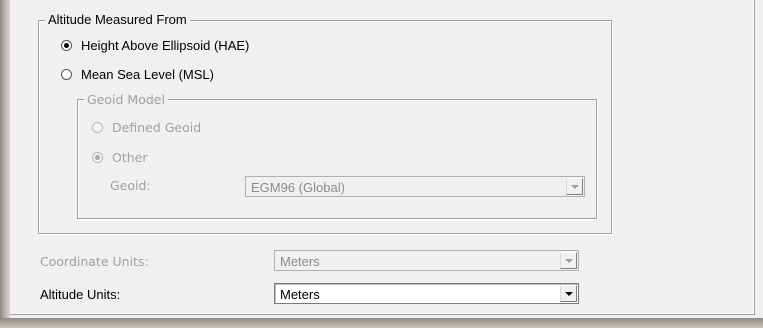 Image resolution: width=763 pixels, height=328 pixels. I want to click on radio-other-geoid: Other, so click(120, 157).